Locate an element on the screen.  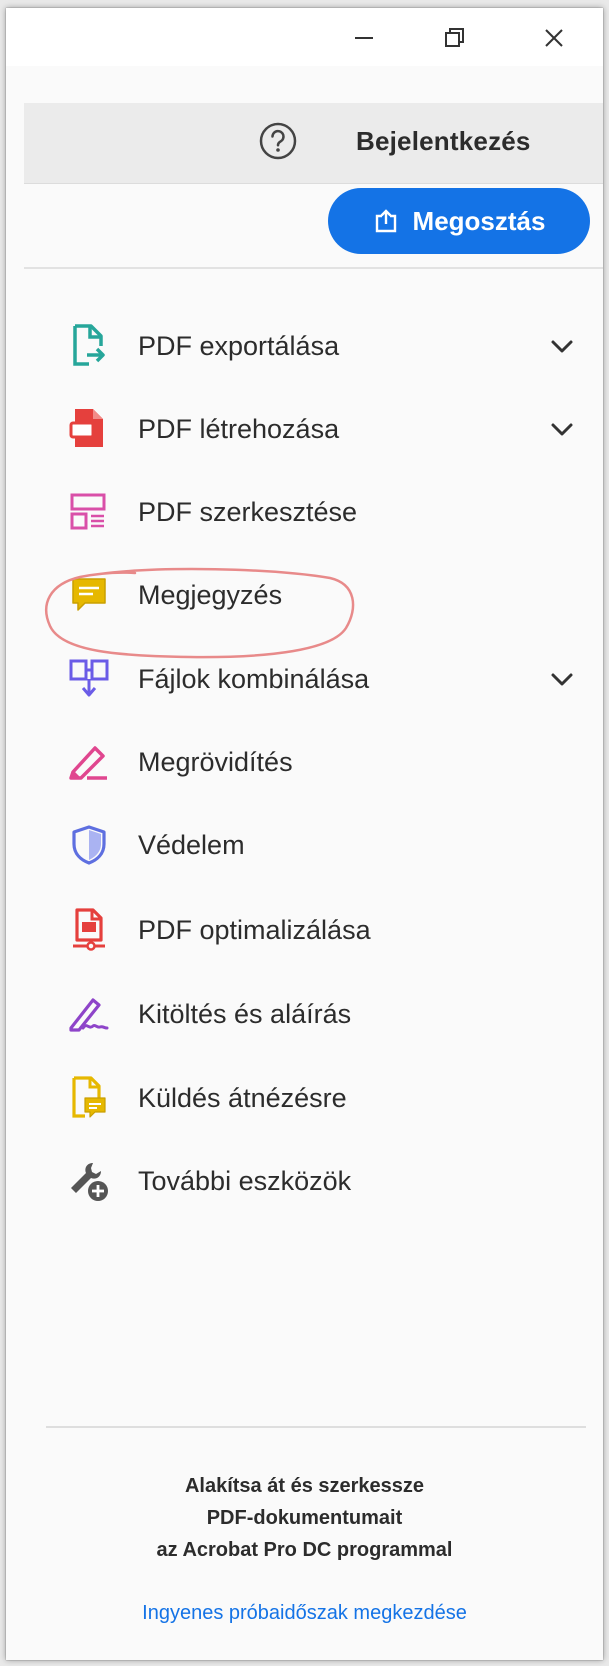
tool-label: Védelem is located at coordinates (191, 844).